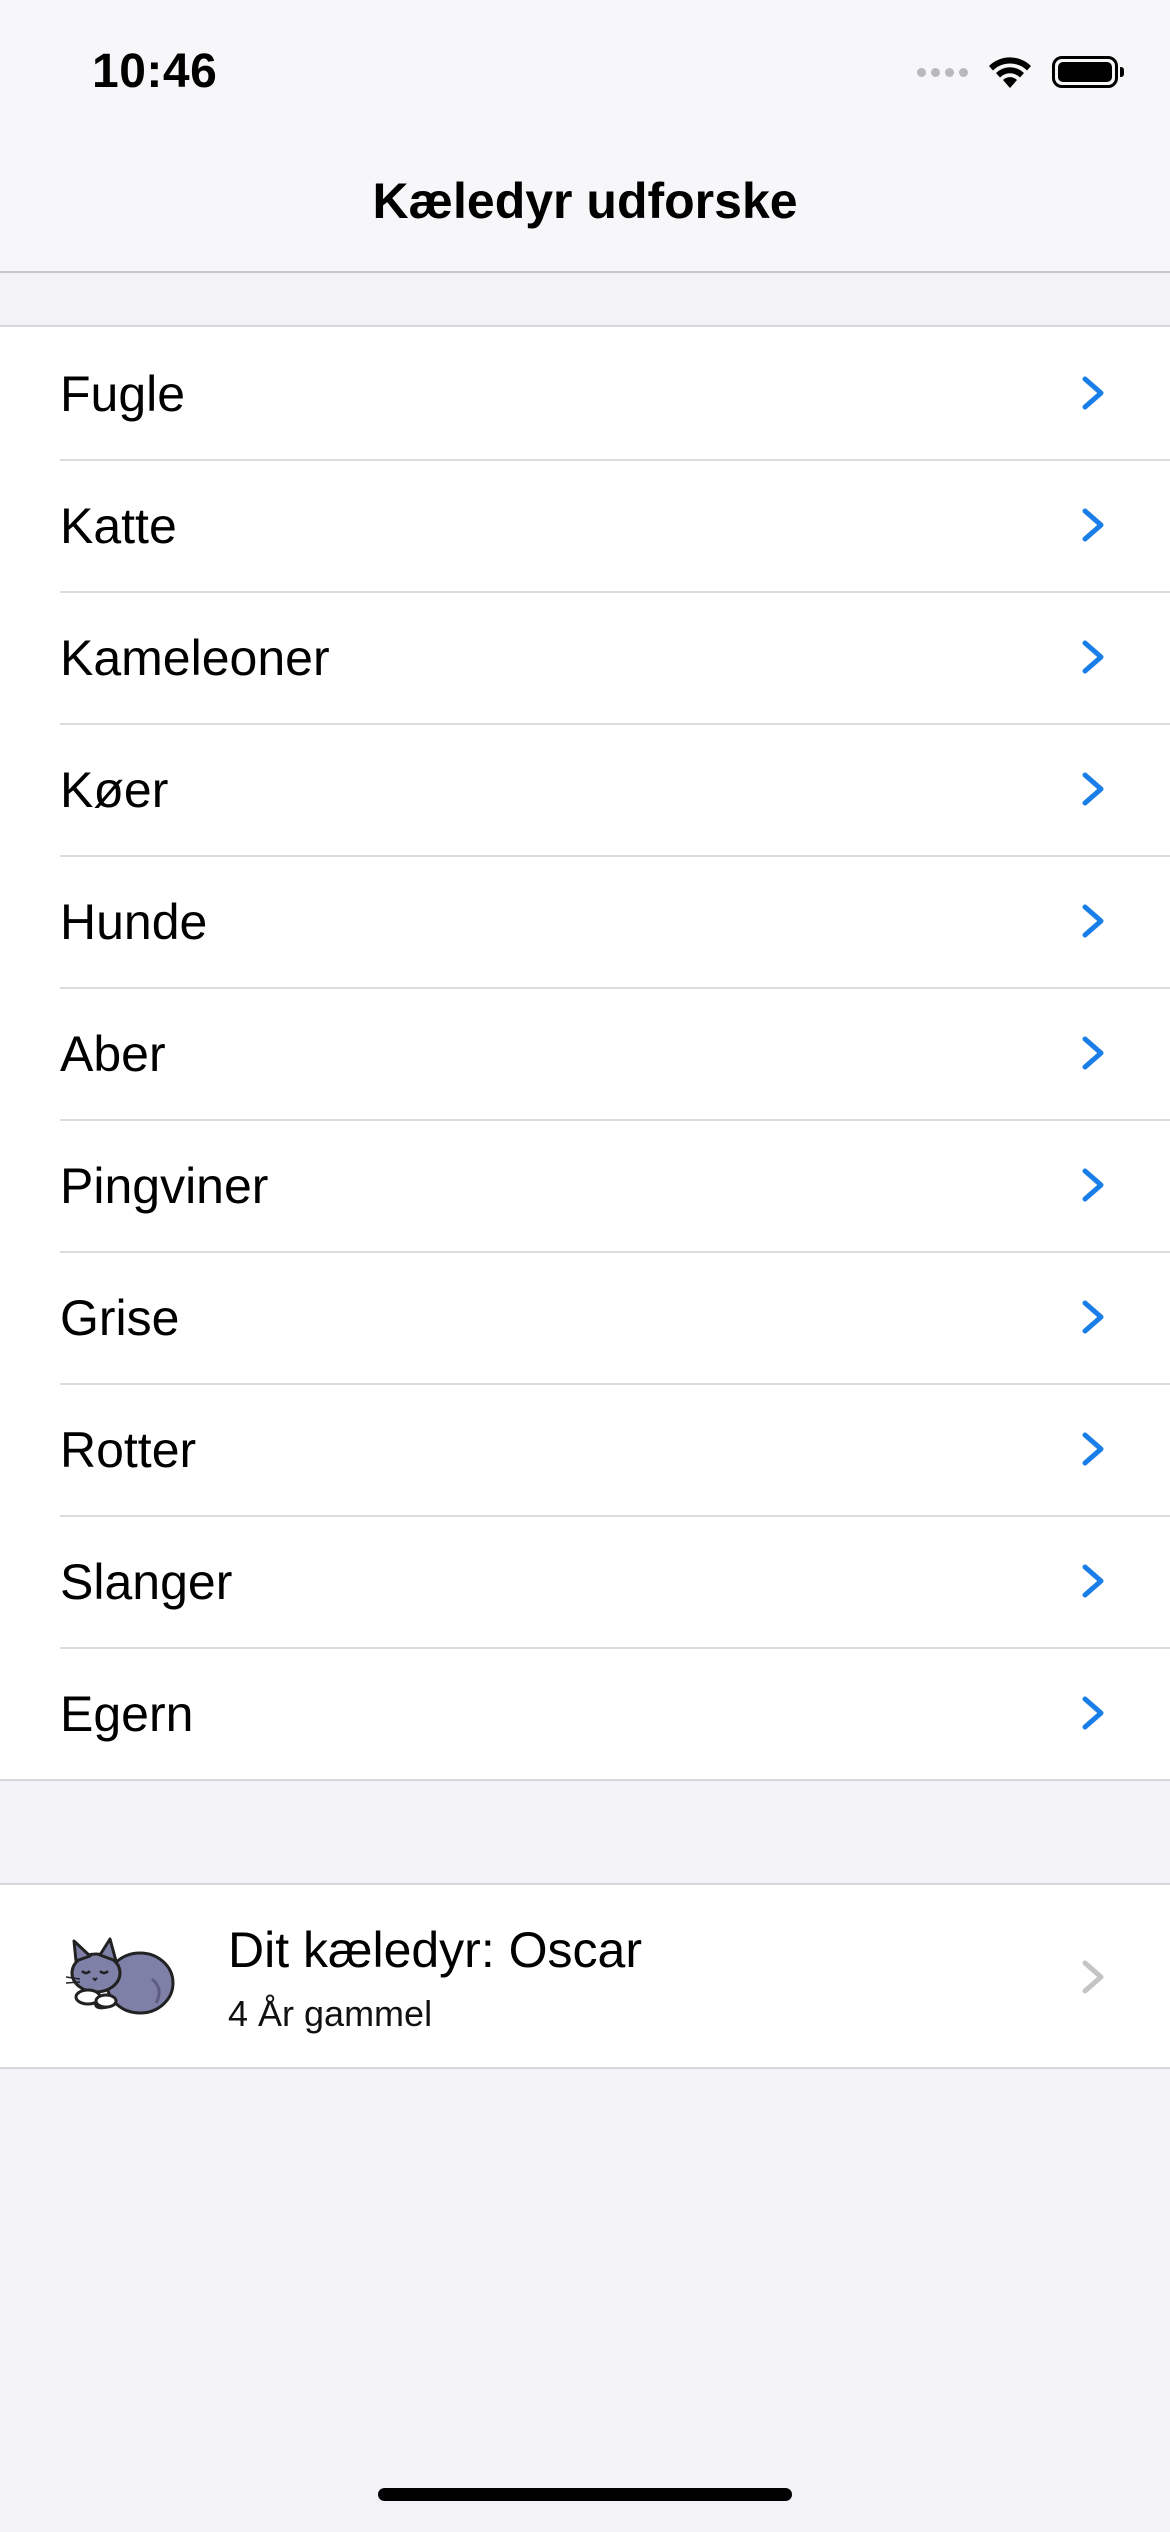 The width and height of the screenshot is (1170, 2532). Describe the element at coordinates (942, 72) in the screenshot. I see `cellular-signal-icon` at that location.